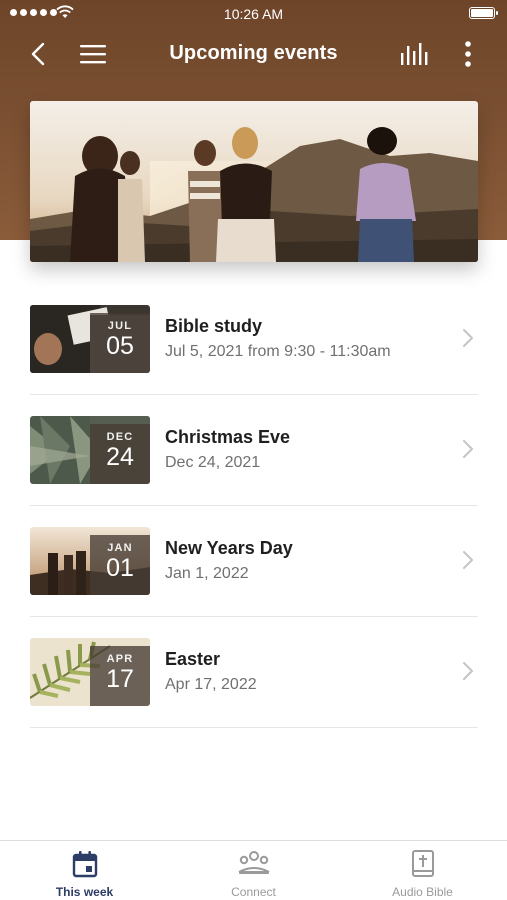 Image resolution: width=507 pixels, height=900 pixels. Describe the element at coordinates (207, 573) in the screenshot. I see `event-date: Jan 1, 2022` at that location.